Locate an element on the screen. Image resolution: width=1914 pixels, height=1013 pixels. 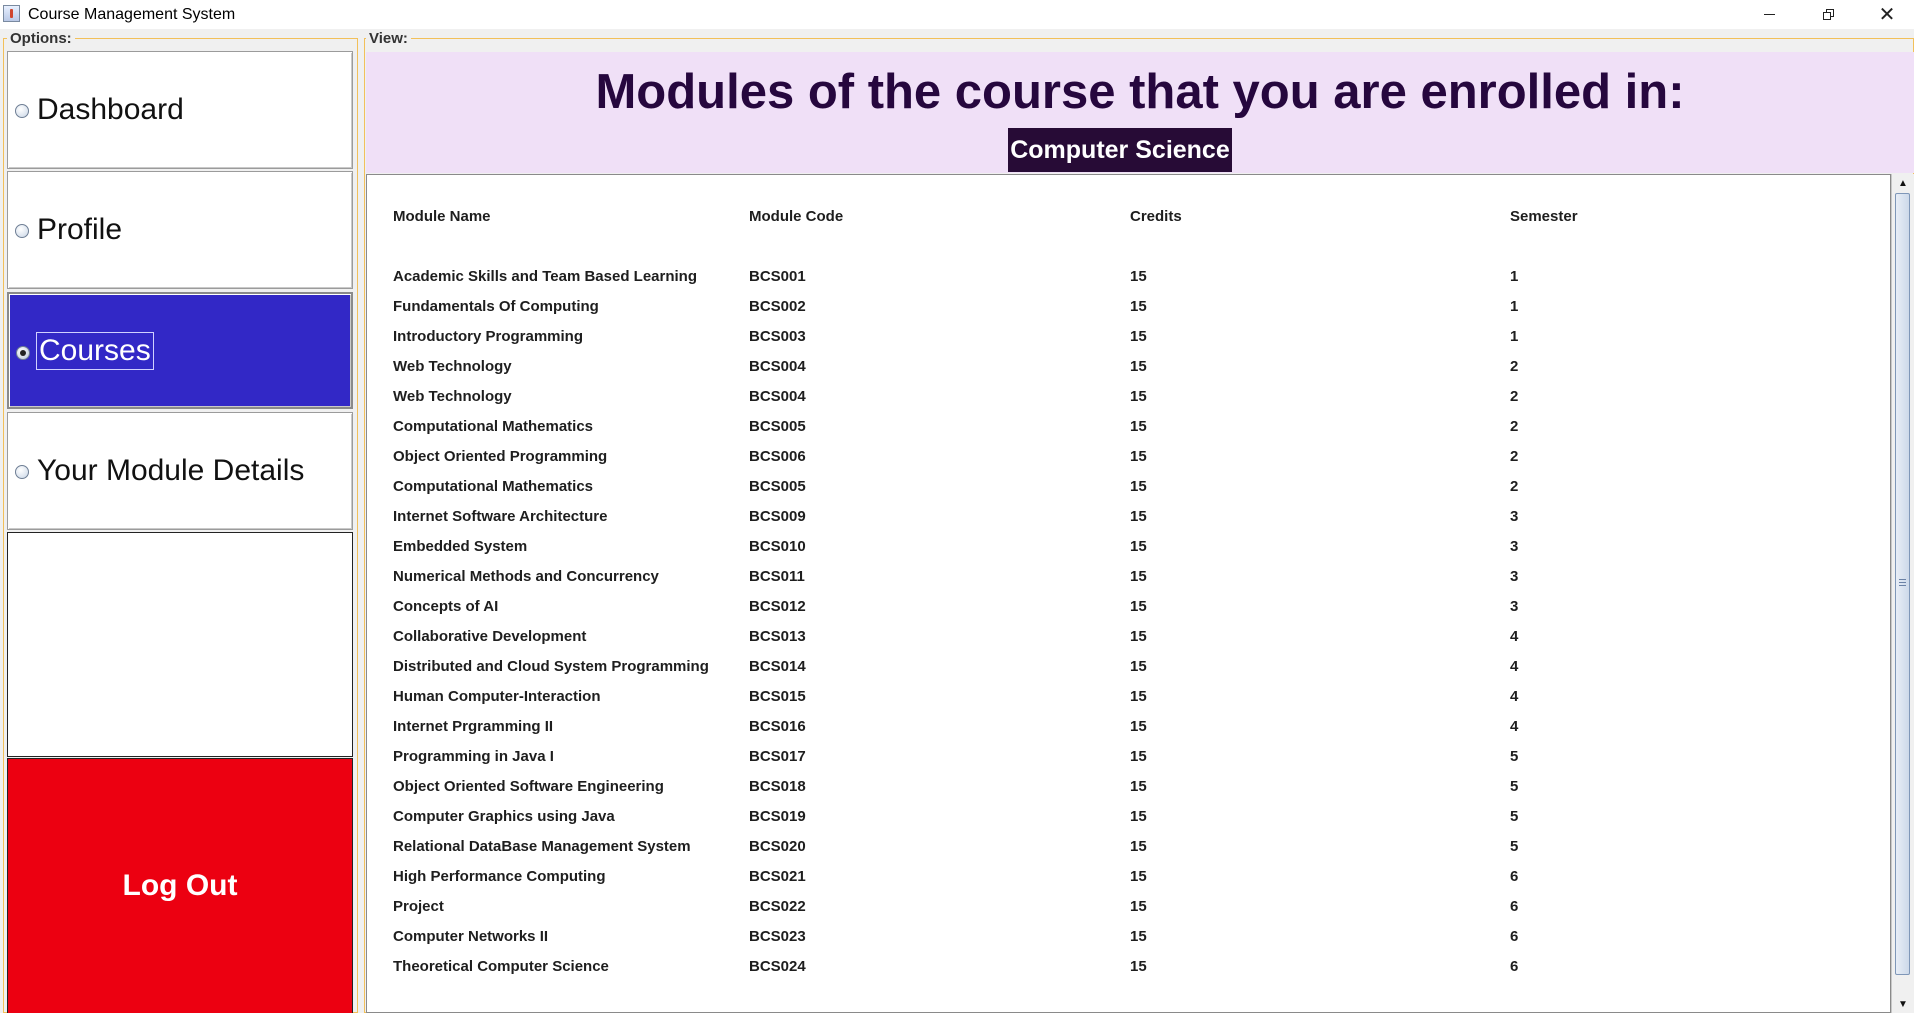
logout-button: Log Out is located at coordinates (180, 885).